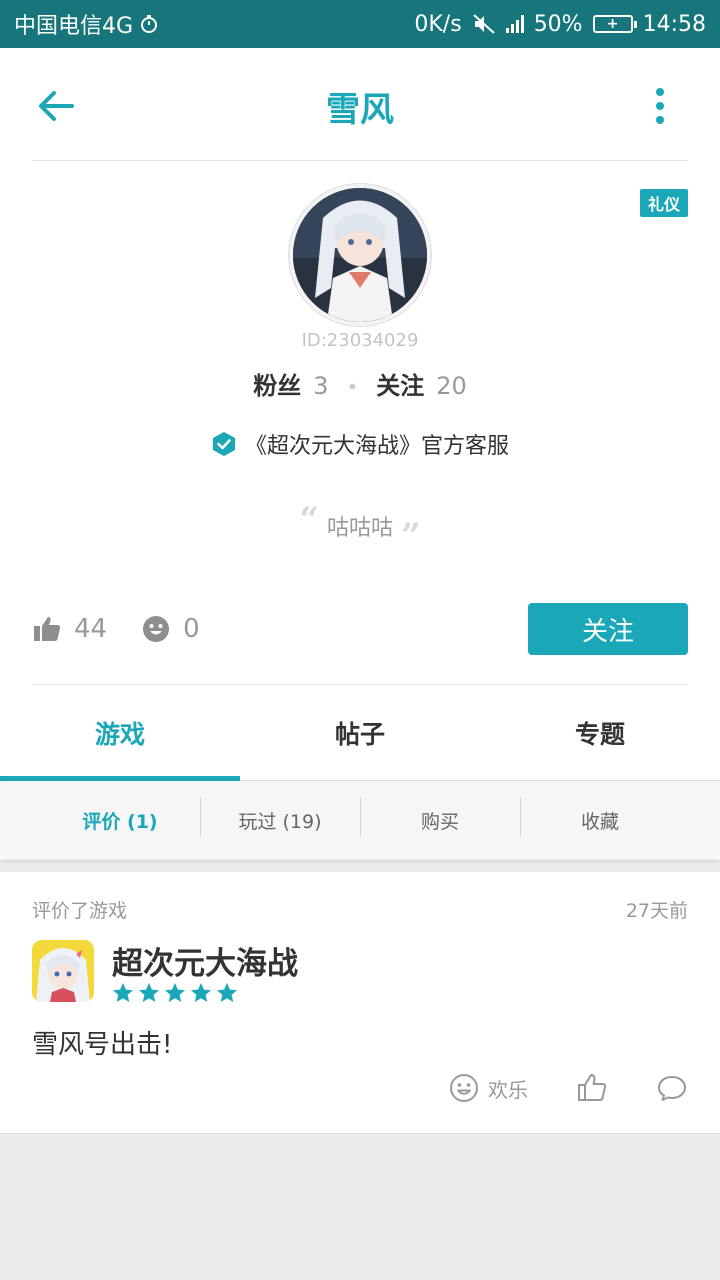 Image resolution: width=720 pixels, height=1280 pixels. I want to click on mute-icon, so click(484, 24).